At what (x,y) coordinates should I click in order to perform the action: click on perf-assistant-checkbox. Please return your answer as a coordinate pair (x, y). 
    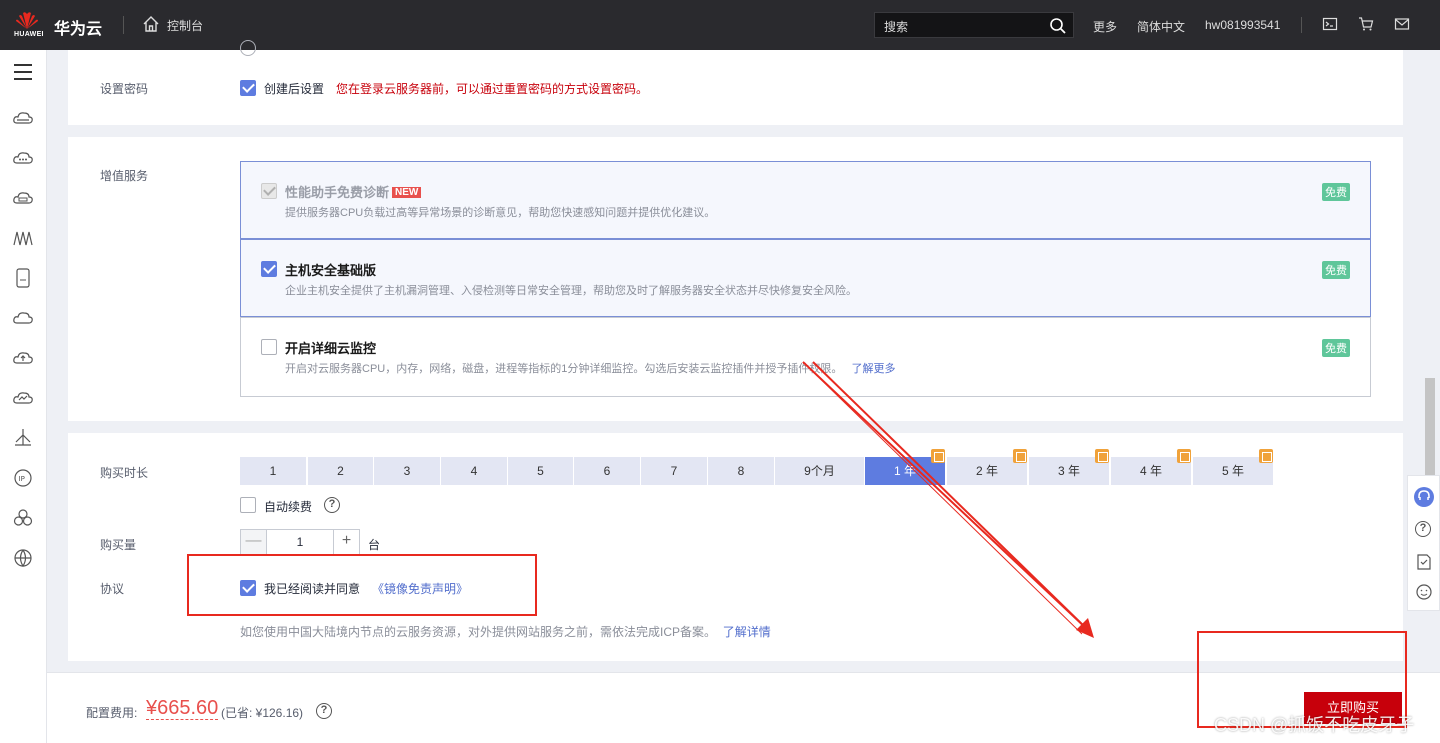
    Looking at the image, I should click on (269, 191).